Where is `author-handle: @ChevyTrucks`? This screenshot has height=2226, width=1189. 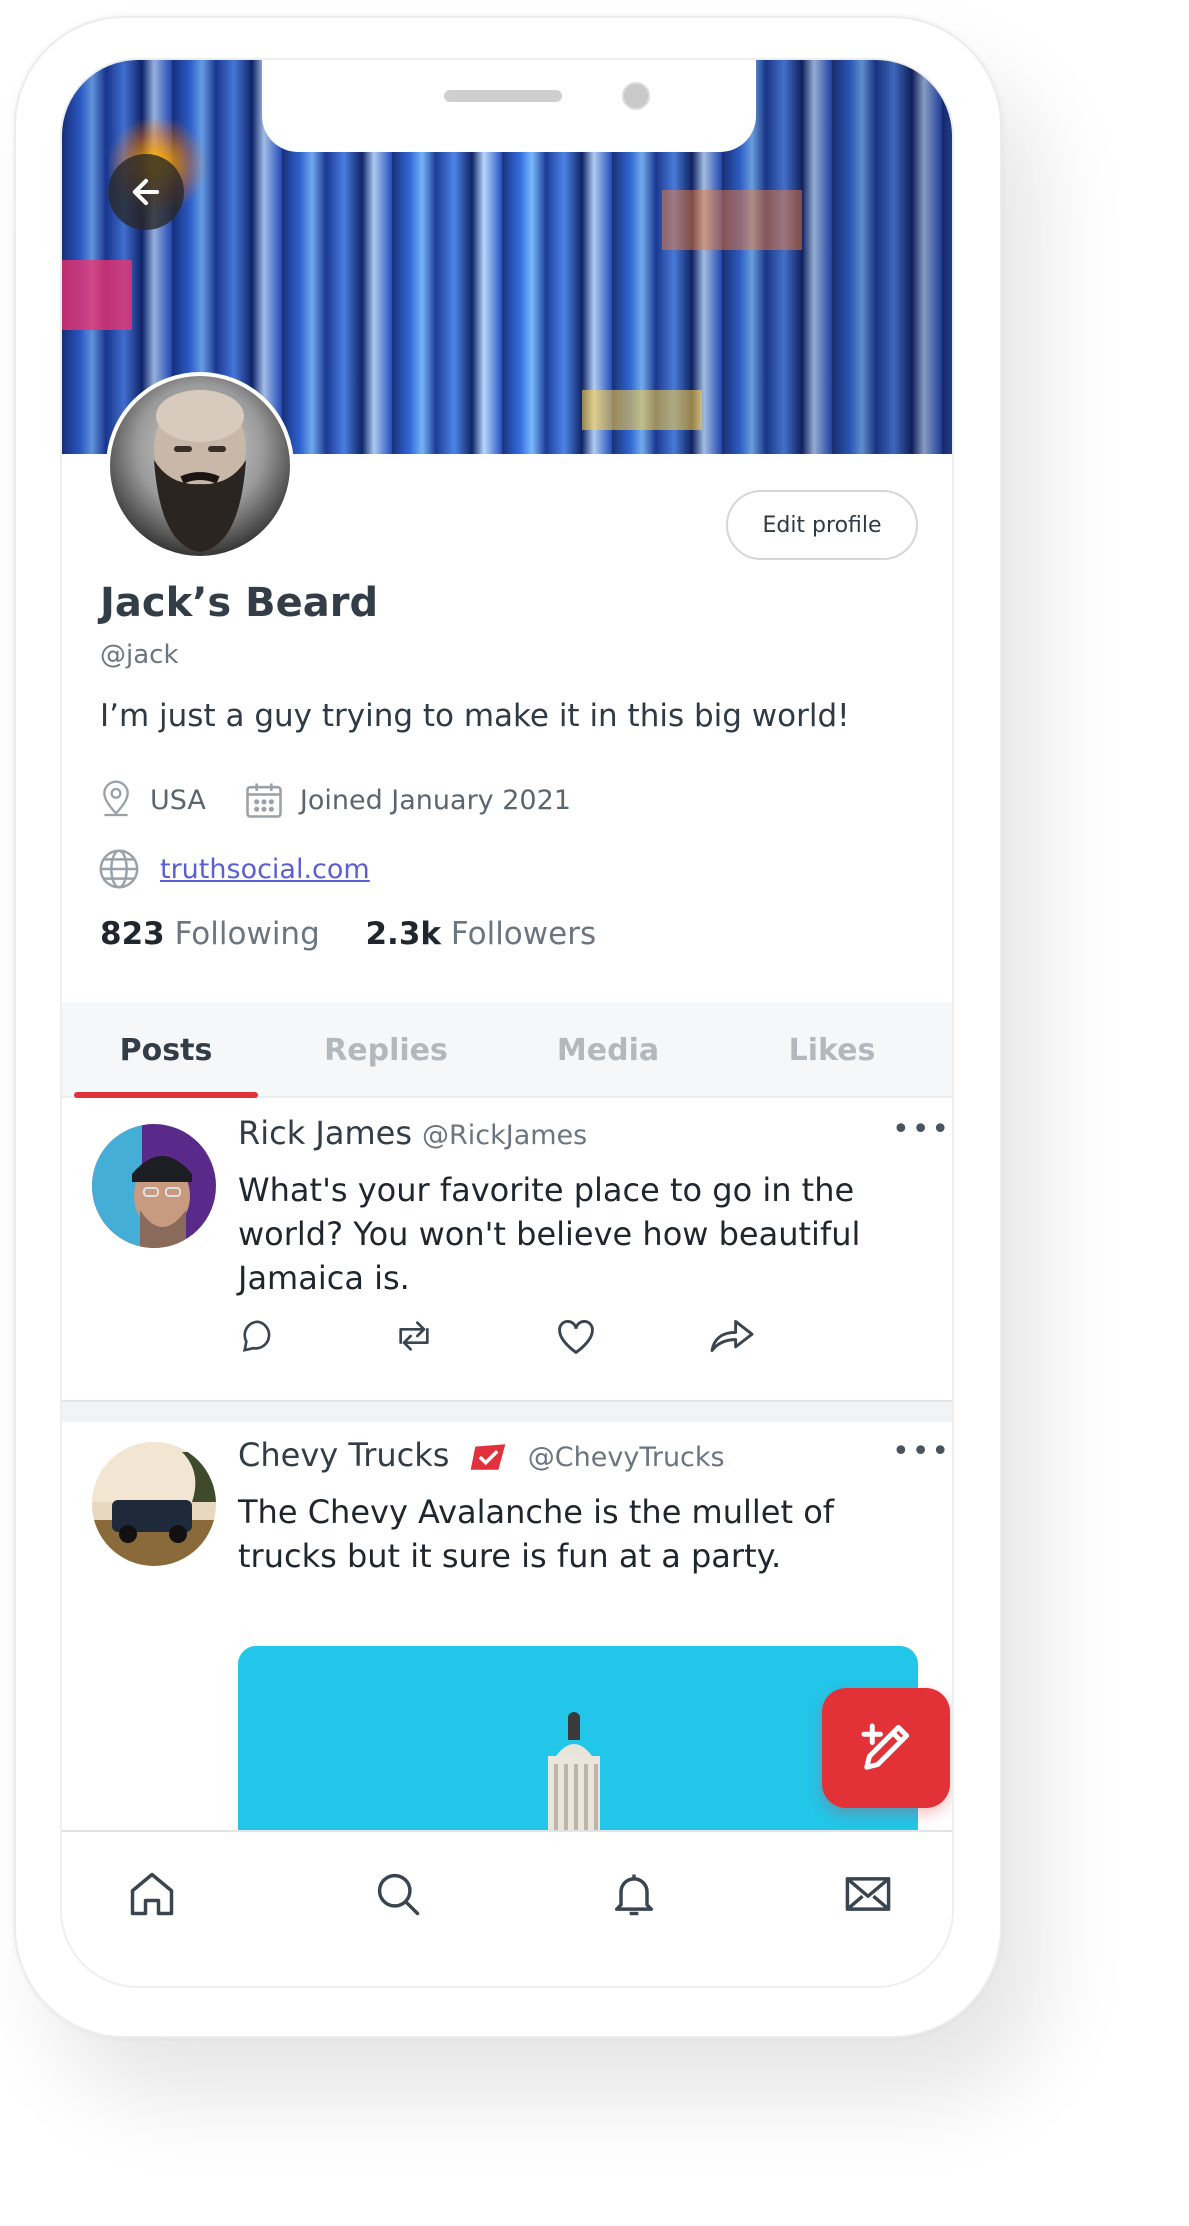
author-handle: @ChevyTrucks is located at coordinates (626, 1457).